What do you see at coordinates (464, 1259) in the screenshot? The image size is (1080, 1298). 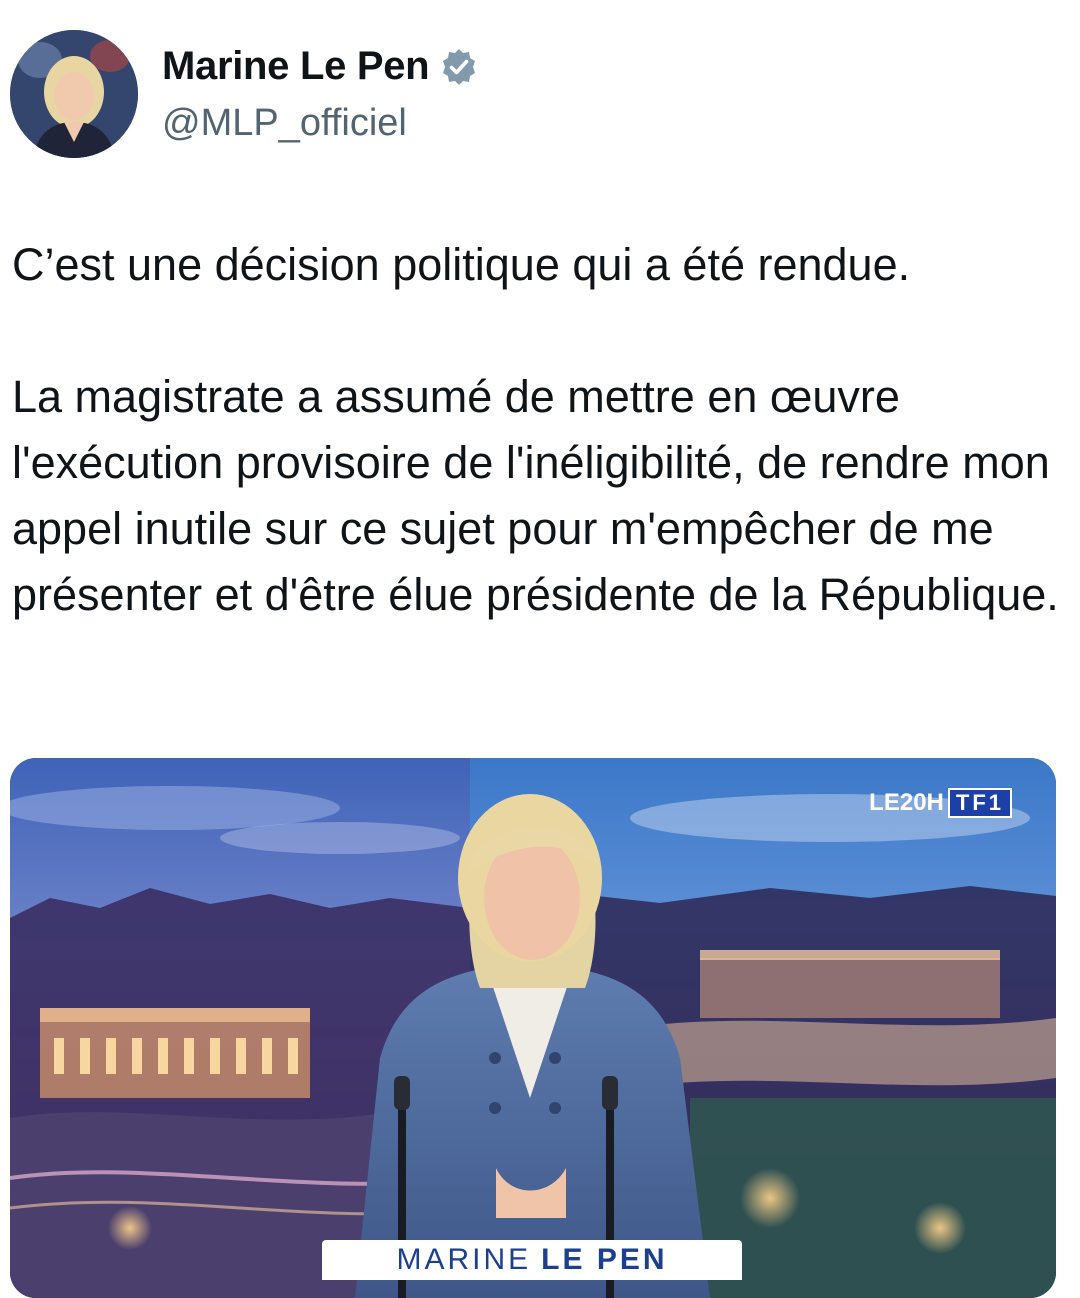 I see `caption-first-name: MARINE` at bounding box center [464, 1259].